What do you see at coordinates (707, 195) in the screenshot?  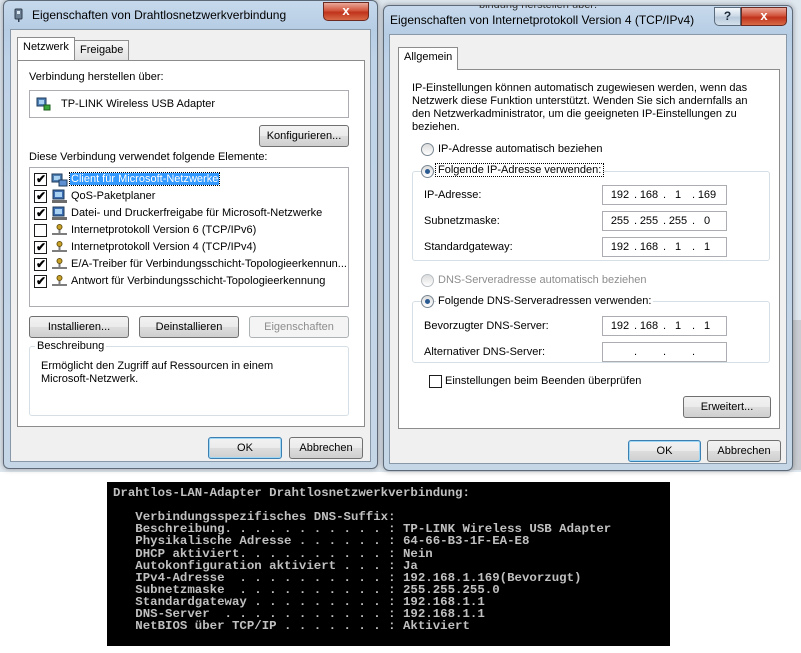 I see `ip-octet: 169` at bounding box center [707, 195].